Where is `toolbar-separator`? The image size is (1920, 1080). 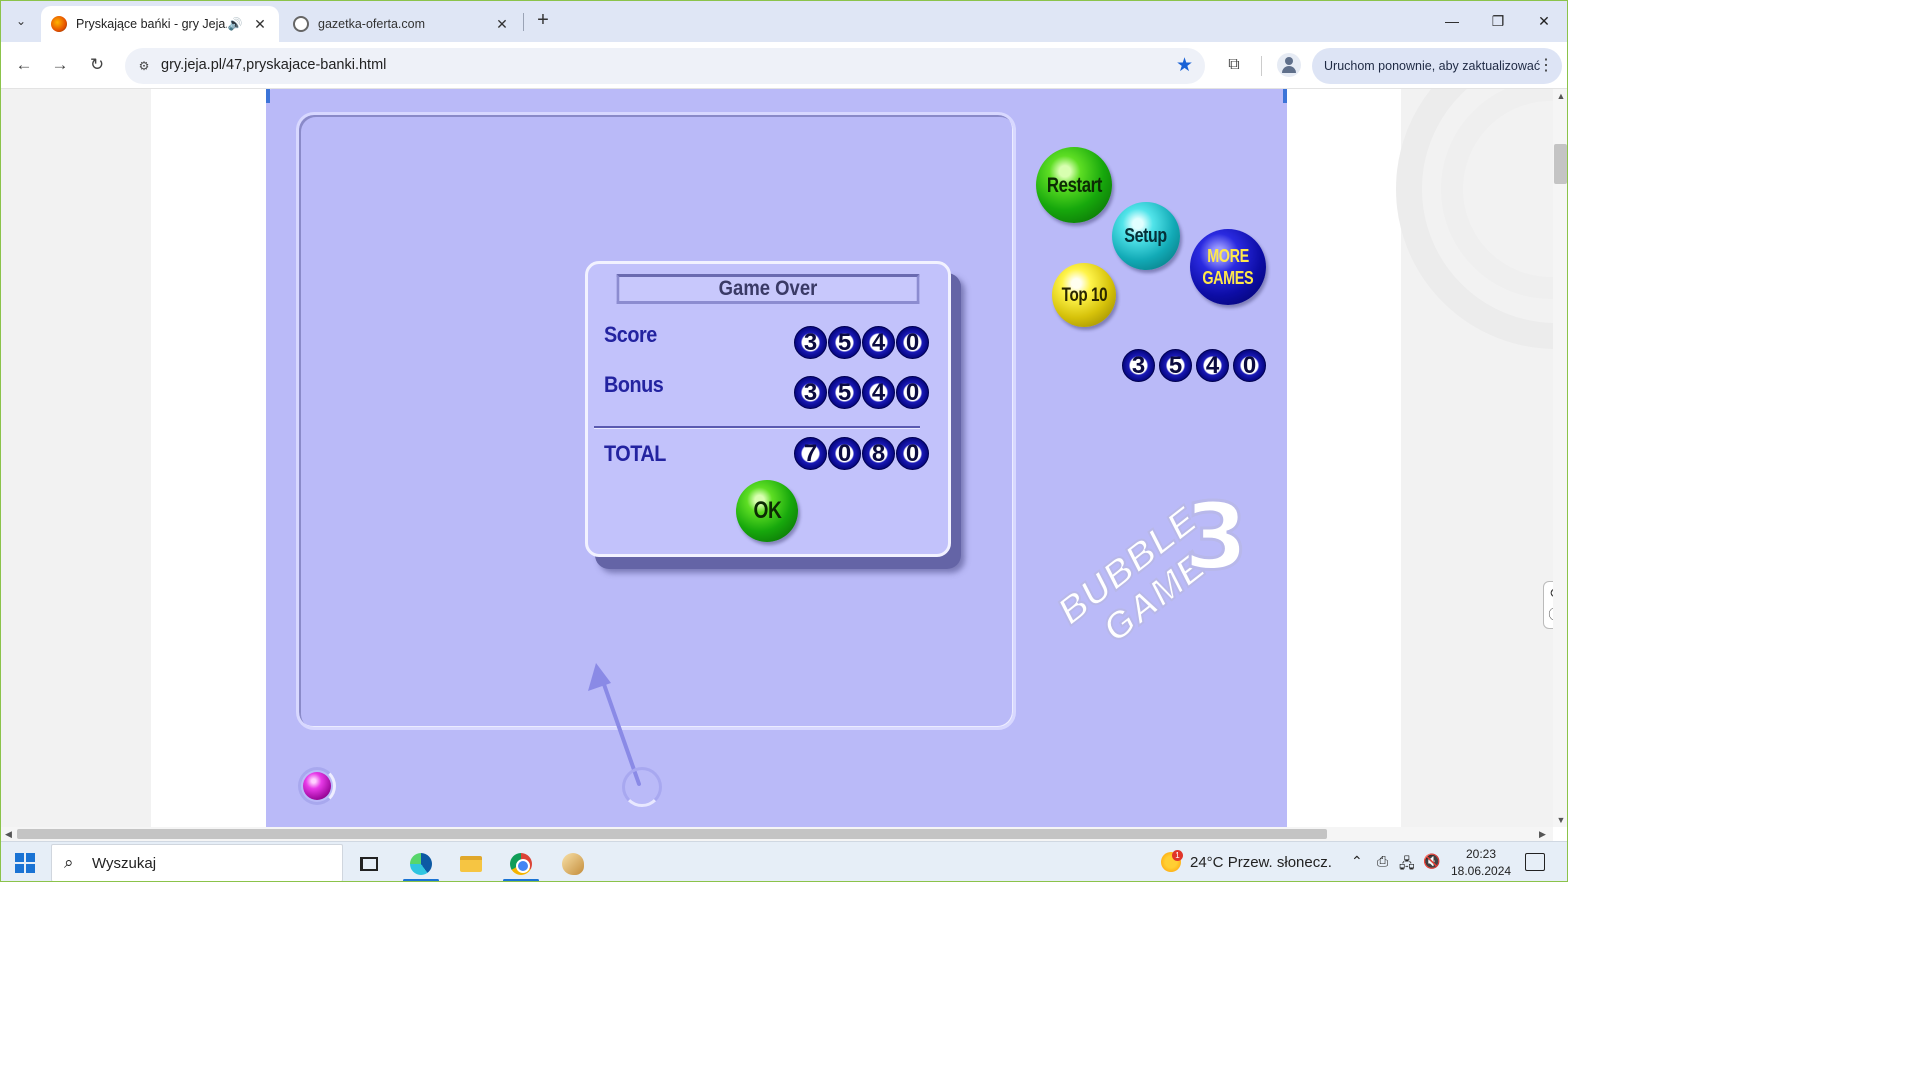 toolbar-separator is located at coordinates (1261, 66).